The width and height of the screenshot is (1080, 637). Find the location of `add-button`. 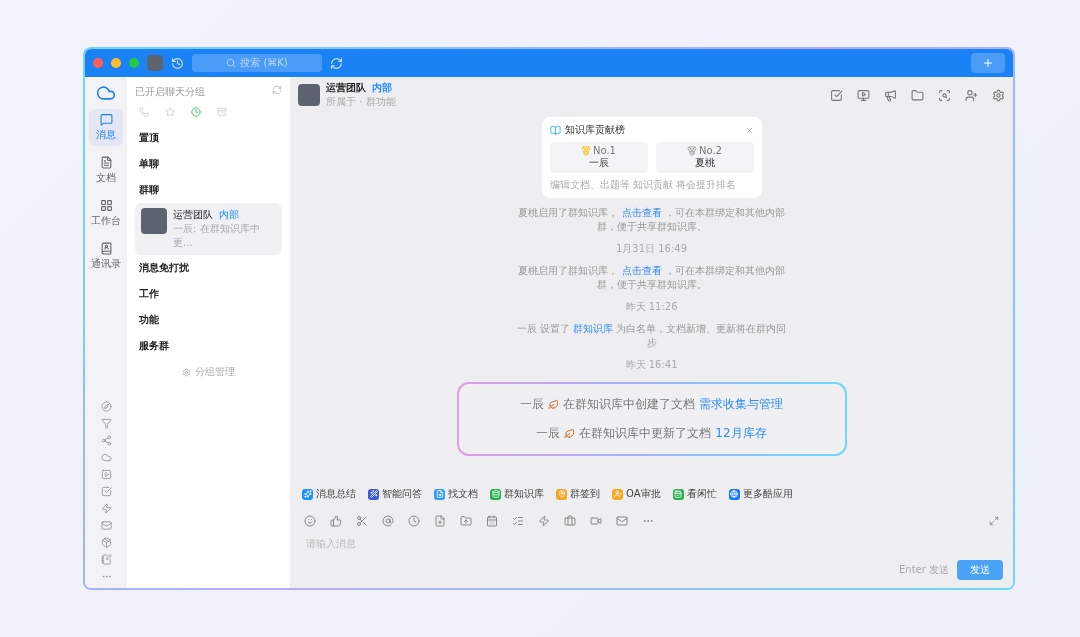

add-button is located at coordinates (988, 63).